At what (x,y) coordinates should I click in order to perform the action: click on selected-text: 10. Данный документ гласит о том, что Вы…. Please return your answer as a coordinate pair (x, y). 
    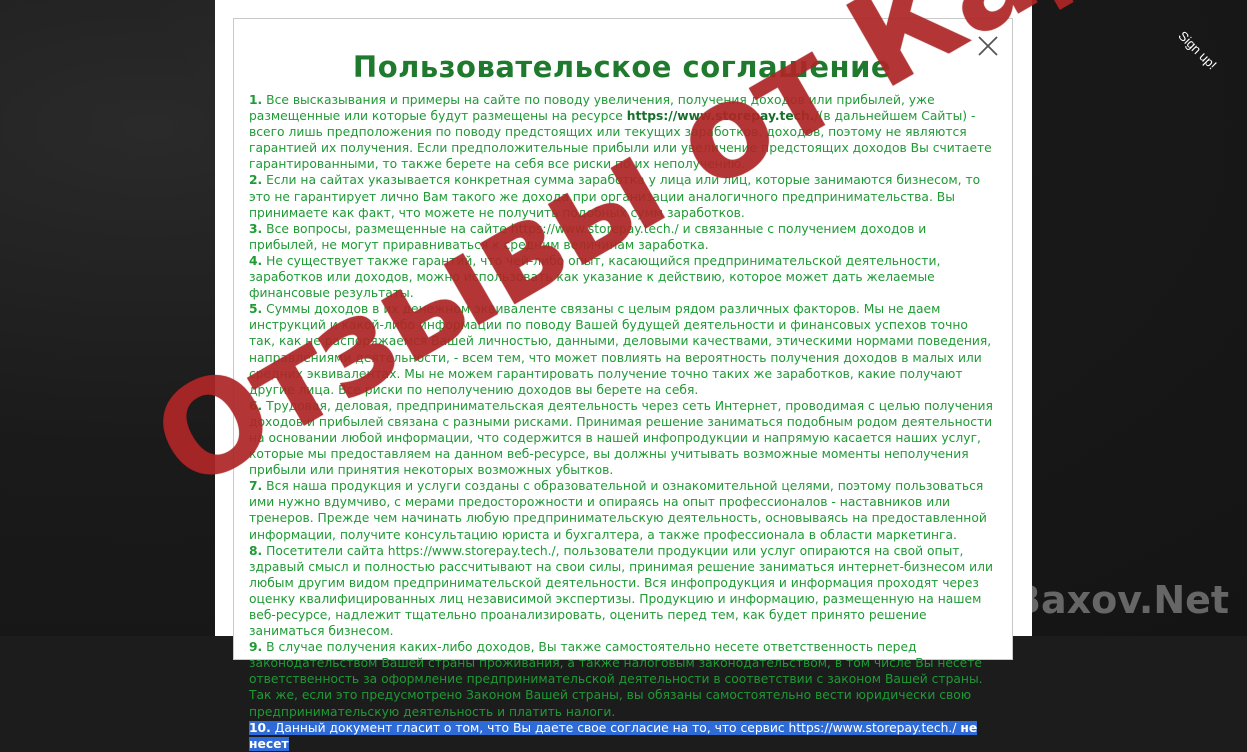
    Looking at the image, I should click on (613, 735).